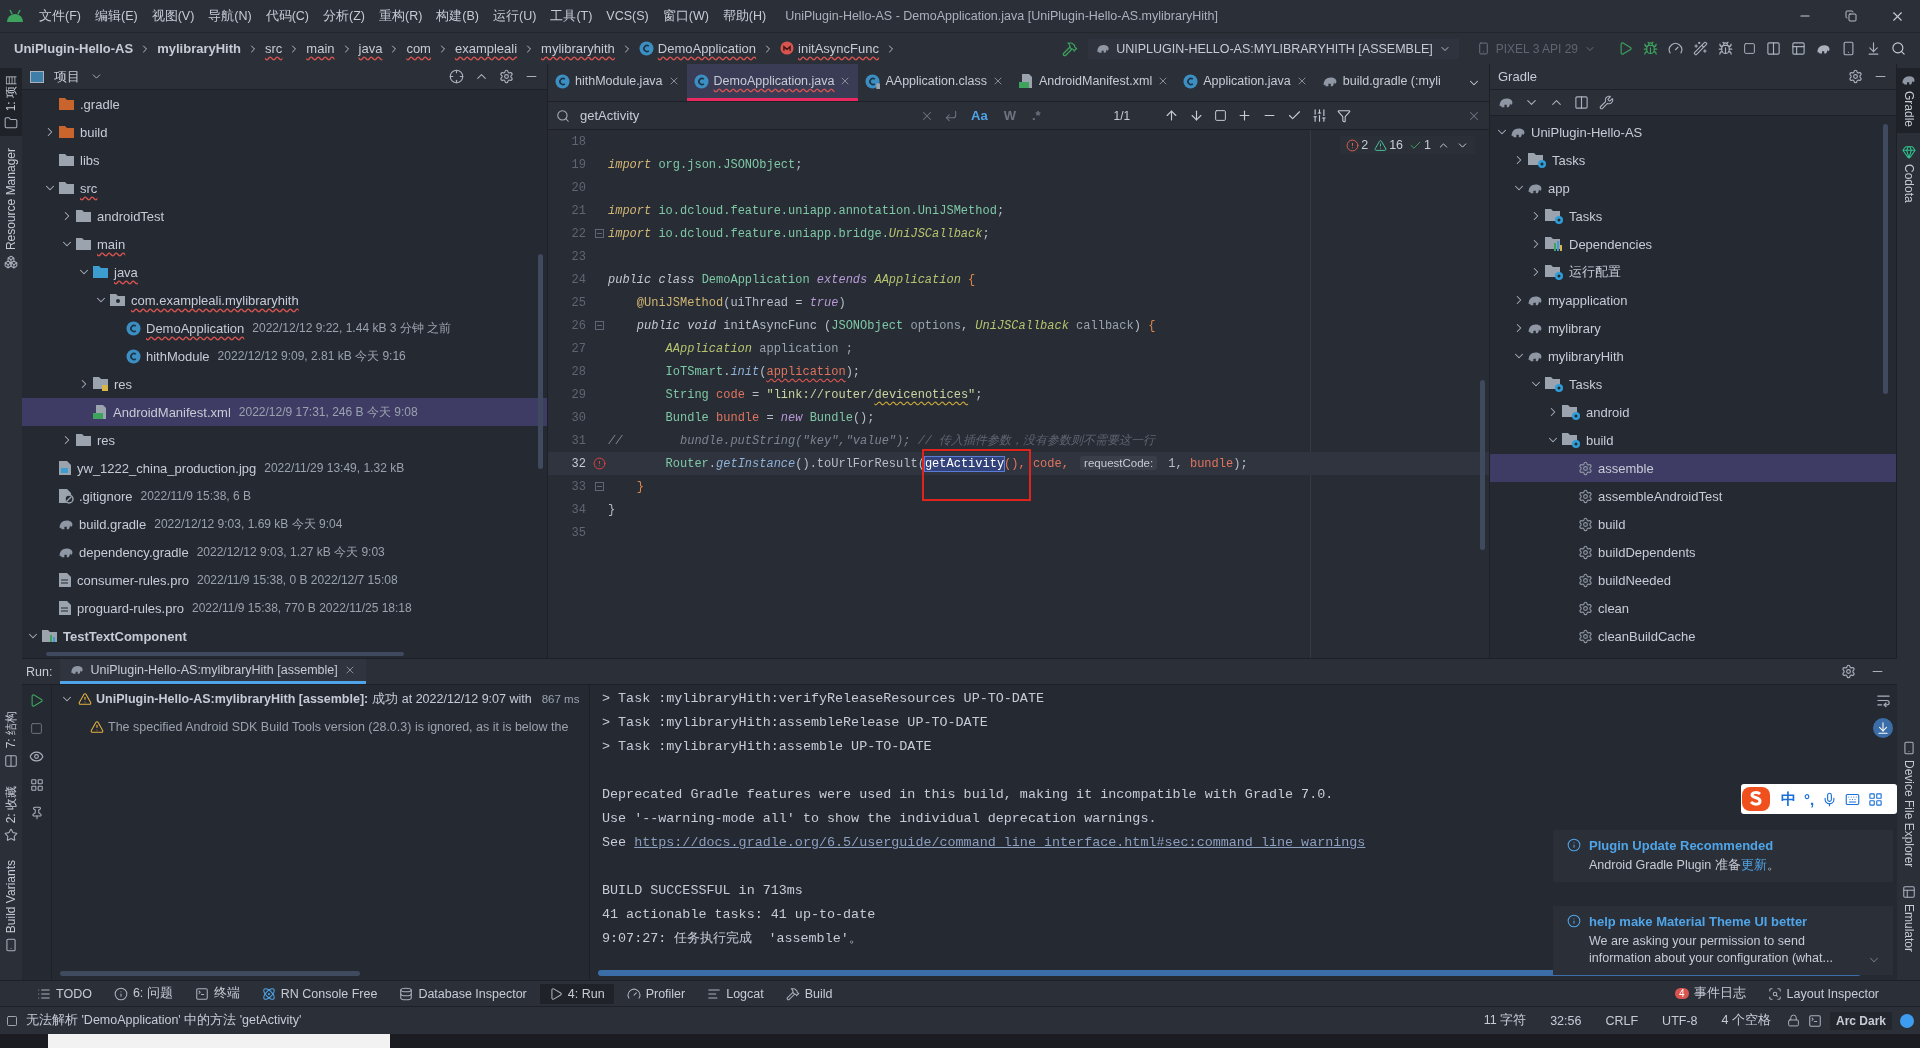  What do you see at coordinates (745, 115) in the screenshot?
I see `search-field: getActivity` at bounding box center [745, 115].